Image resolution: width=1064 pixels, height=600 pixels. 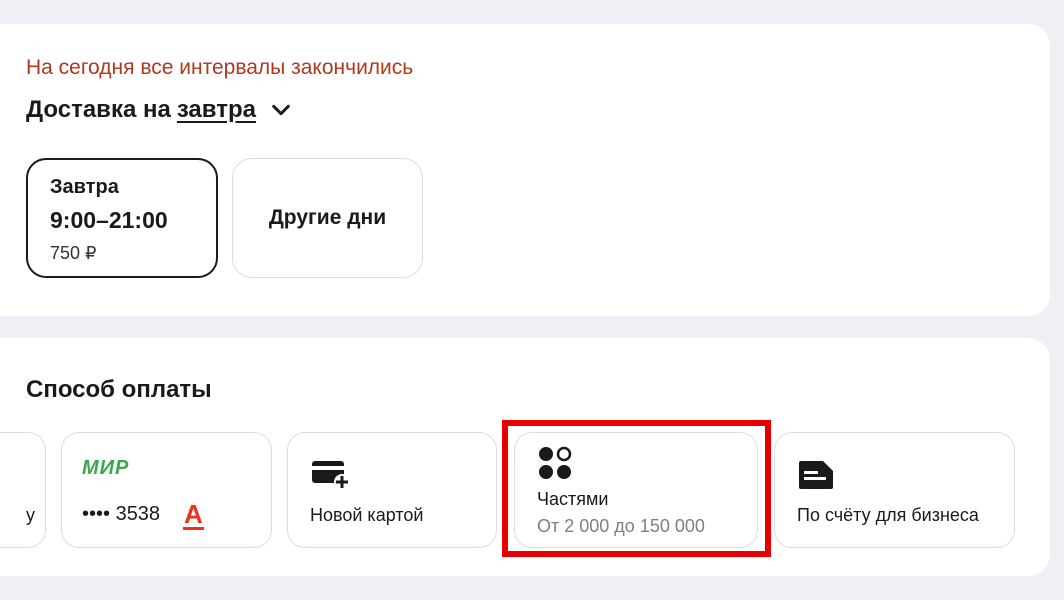 What do you see at coordinates (331, 475) in the screenshot?
I see `add-card-icon` at bounding box center [331, 475].